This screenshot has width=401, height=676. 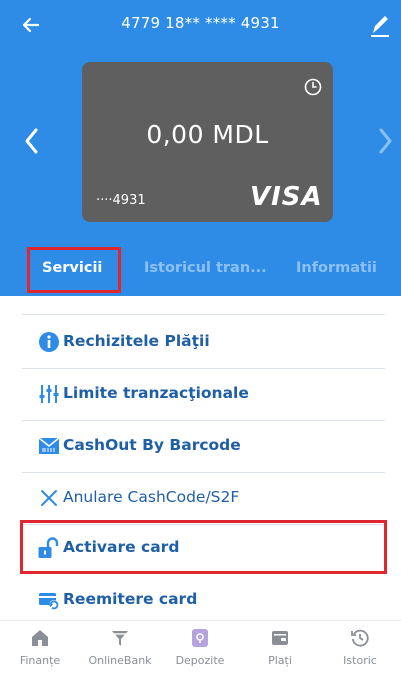 What do you see at coordinates (200, 23) in the screenshot?
I see `page-title: 4779 18** **** 4931` at bounding box center [200, 23].